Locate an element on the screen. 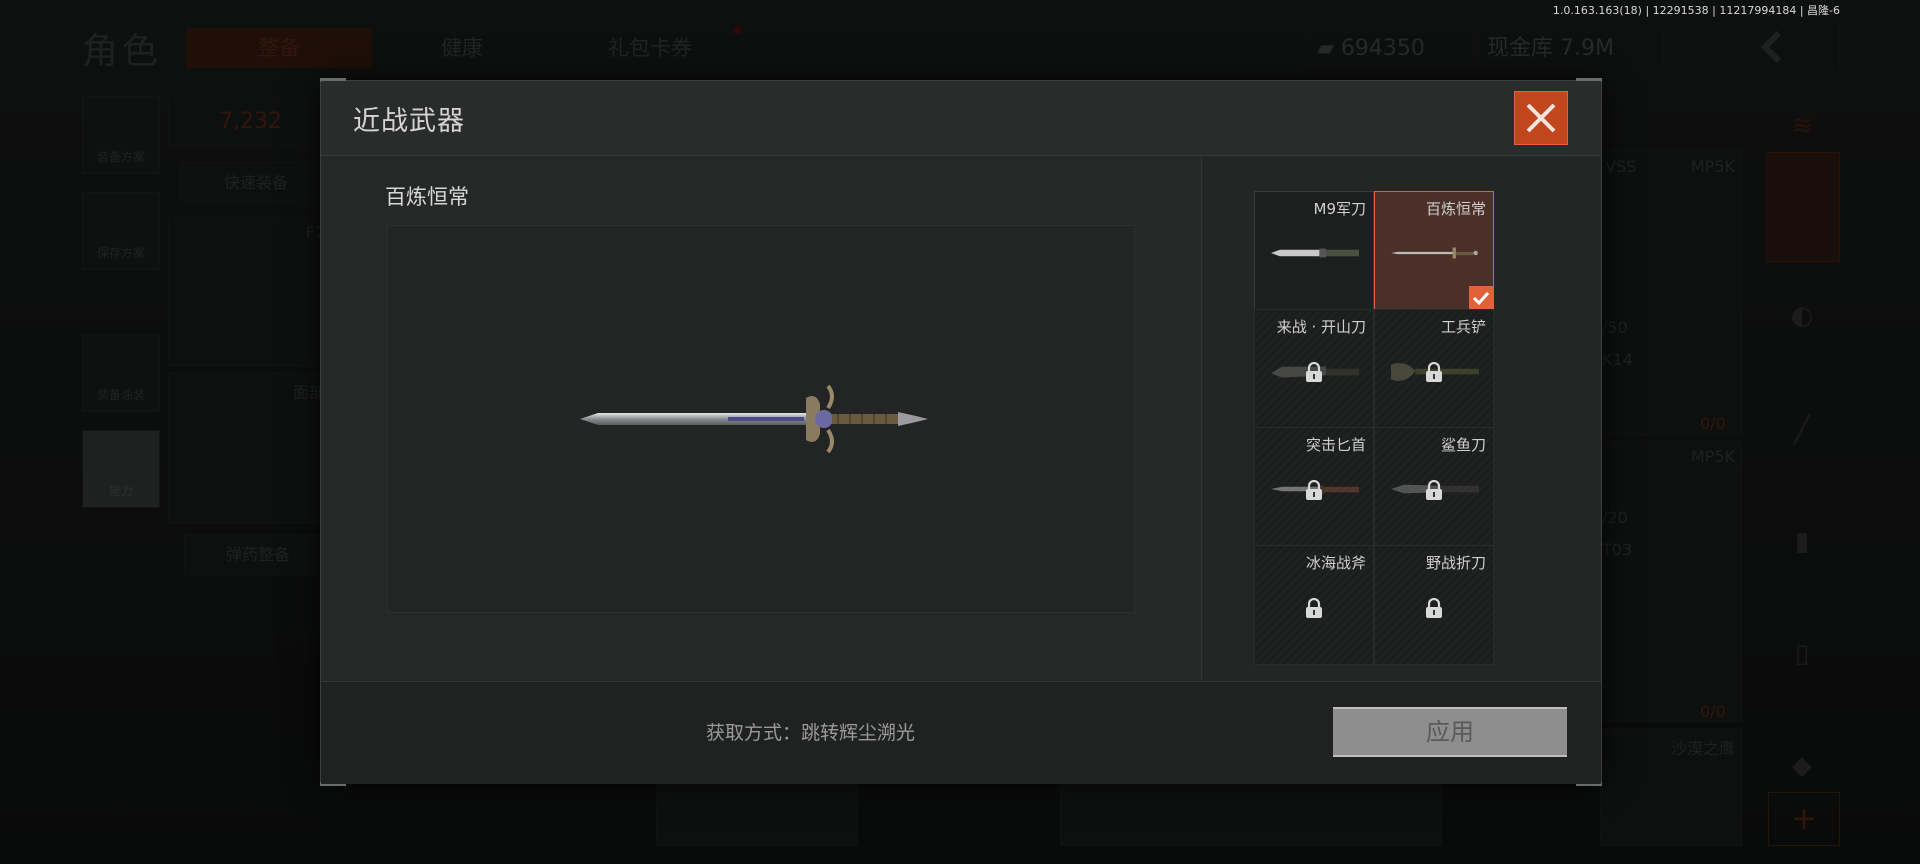 The image size is (1920, 864). weapon-card: 来战 · 开山刀 is located at coordinates (1314, 369).